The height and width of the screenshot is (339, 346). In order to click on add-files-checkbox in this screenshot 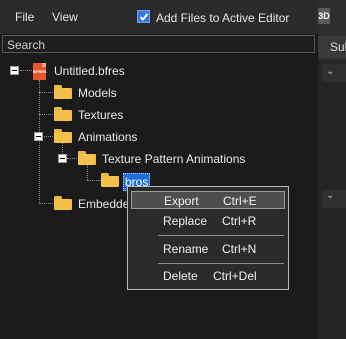, I will do `click(143, 16)`.